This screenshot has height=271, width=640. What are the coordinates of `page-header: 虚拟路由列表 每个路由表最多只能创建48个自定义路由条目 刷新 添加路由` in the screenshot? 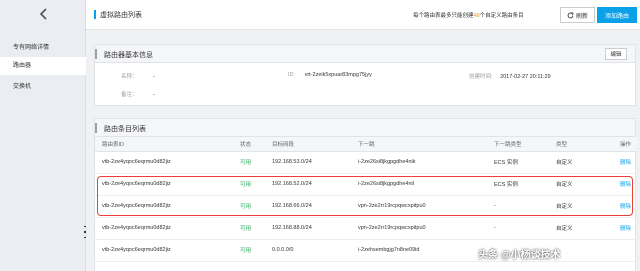 It's located at (363, 15).